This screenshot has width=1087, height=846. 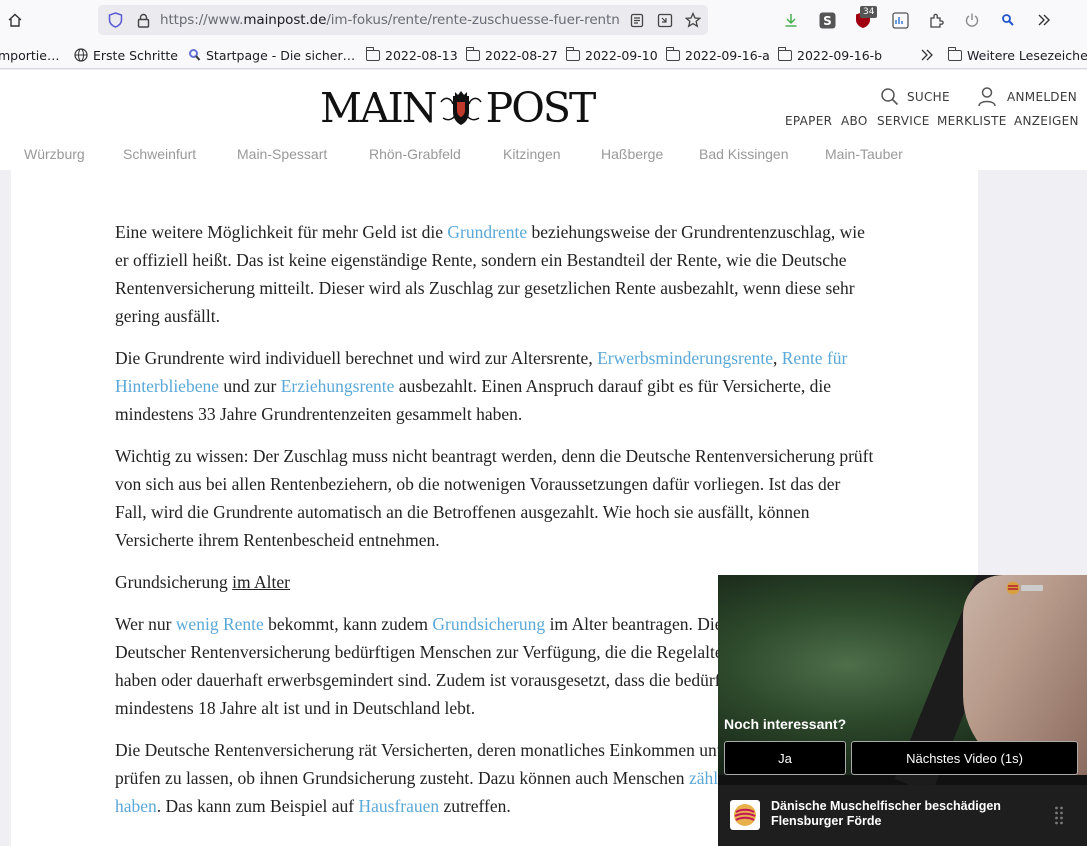 What do you see at coordinates (81, 55) in the screenshot?
I see `globe-icon` at bounding box center [81, 55].